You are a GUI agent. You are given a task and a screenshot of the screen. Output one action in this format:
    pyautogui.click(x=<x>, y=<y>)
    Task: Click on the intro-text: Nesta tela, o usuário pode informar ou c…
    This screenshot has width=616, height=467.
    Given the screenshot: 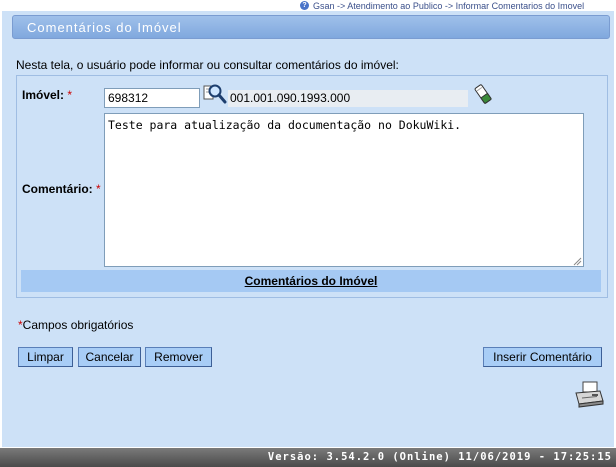 What is the action you would take?
    pyautogui.click(x=207, y=65)
    